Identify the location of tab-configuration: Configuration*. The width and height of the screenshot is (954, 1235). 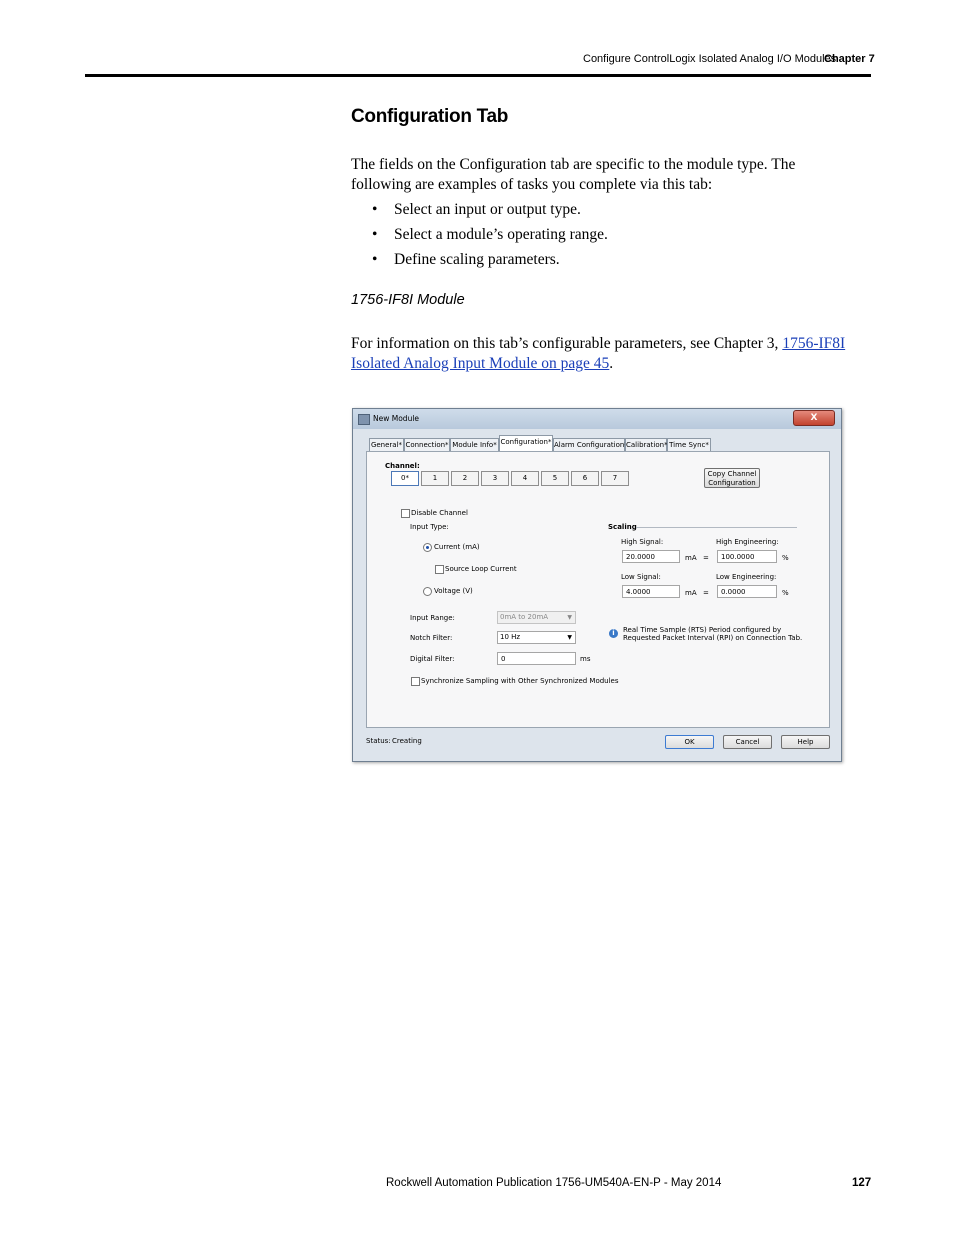
(526, 443).